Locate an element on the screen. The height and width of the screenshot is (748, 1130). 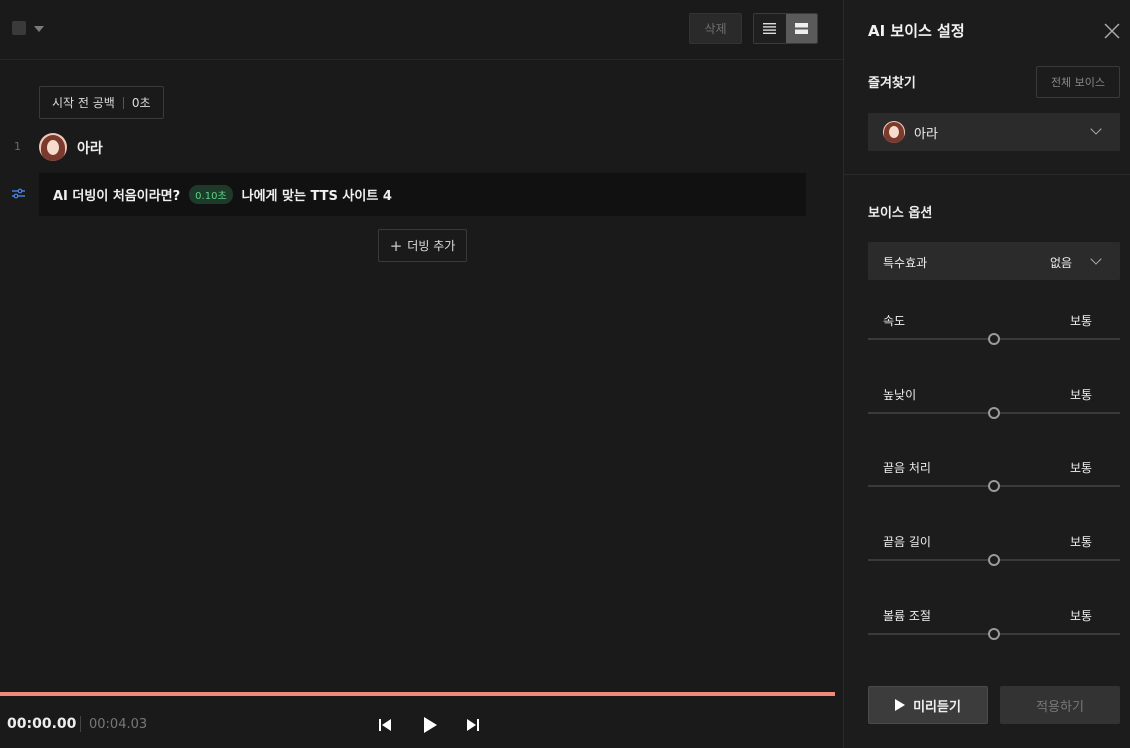
add-dub-button: + 더빙 추가 is located at coordinates (422, 245).